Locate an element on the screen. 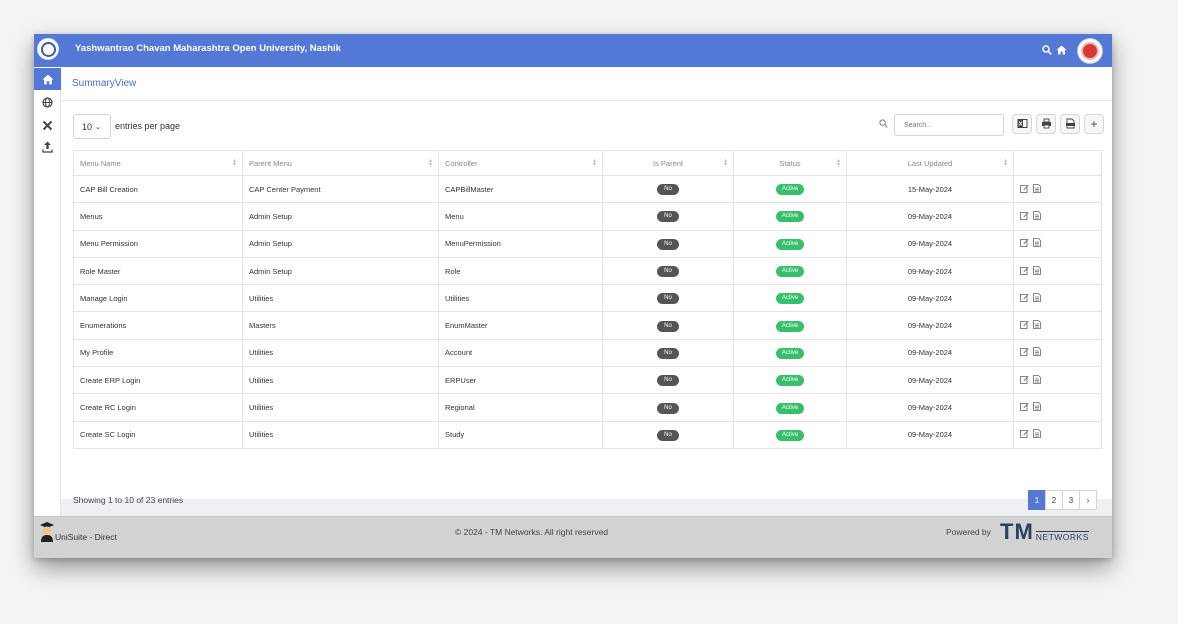 This screenshot has width=1178, height=624. cell-is-parent: No is located at coordinates (668, 298).